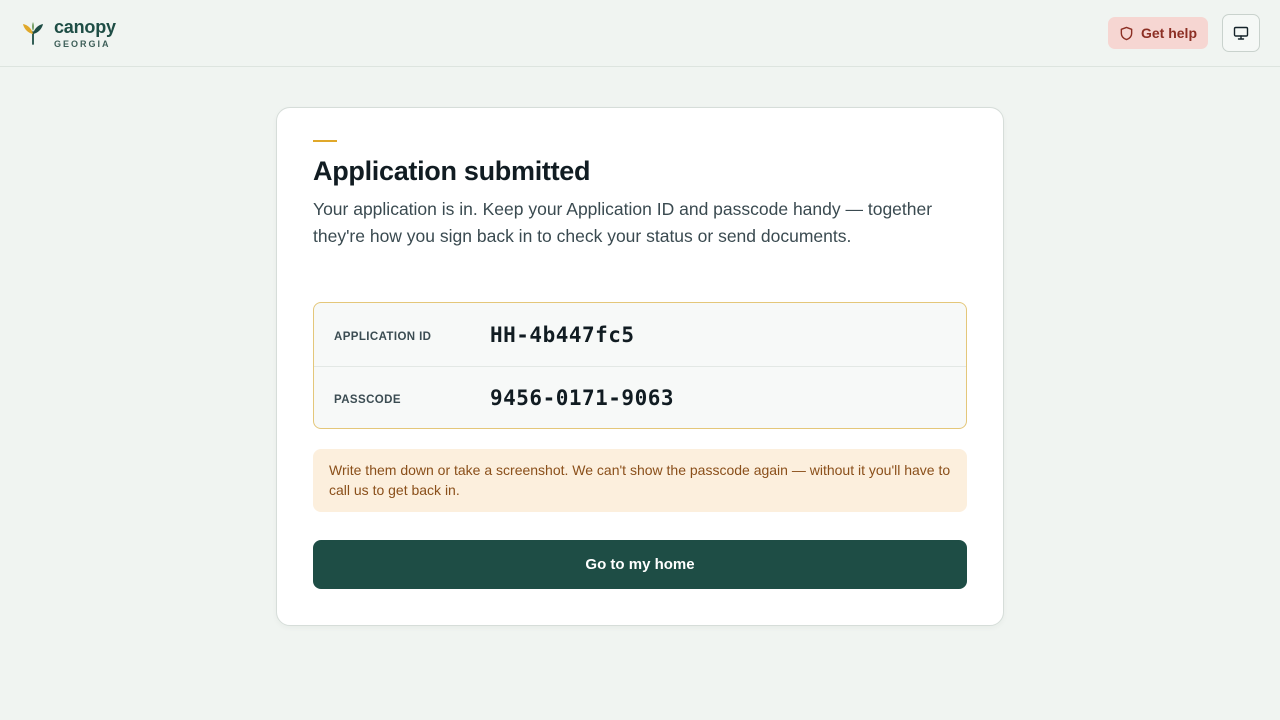  Describe the element at coordinates (640, 334) in the screenshot. I see `application-id-row: APPLICATION ID HH-4b447fc5` at that location.